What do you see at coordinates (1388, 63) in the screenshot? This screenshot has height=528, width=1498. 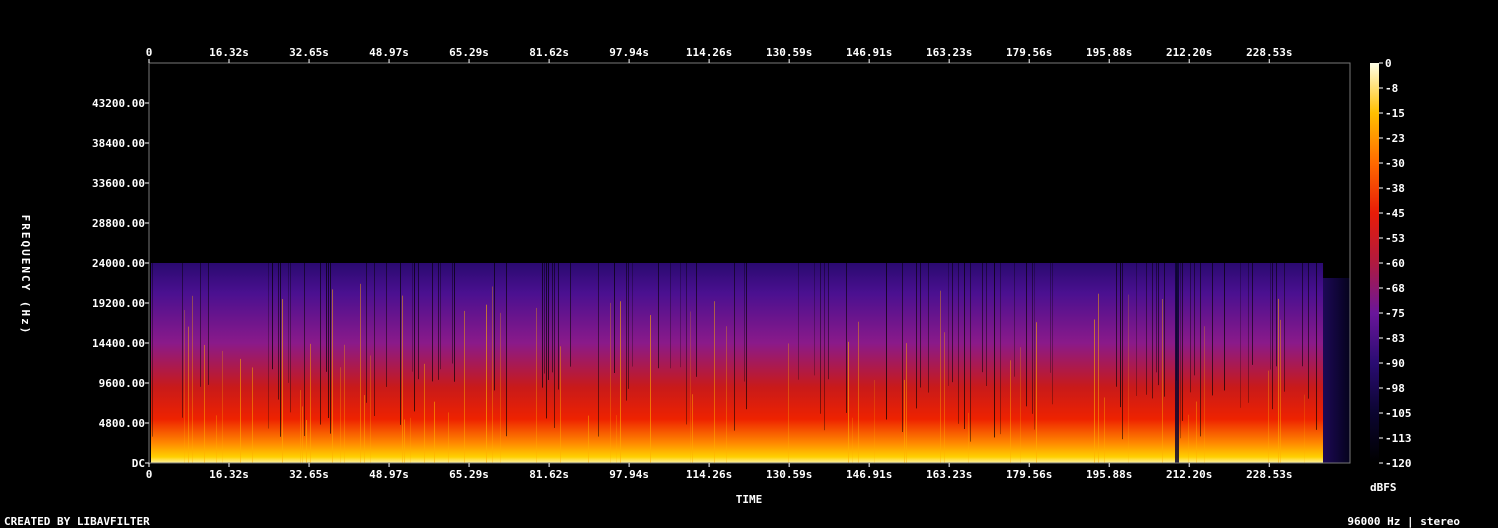 I see `colorbar-tick-label: 0` at bounding box center [1388, 63].